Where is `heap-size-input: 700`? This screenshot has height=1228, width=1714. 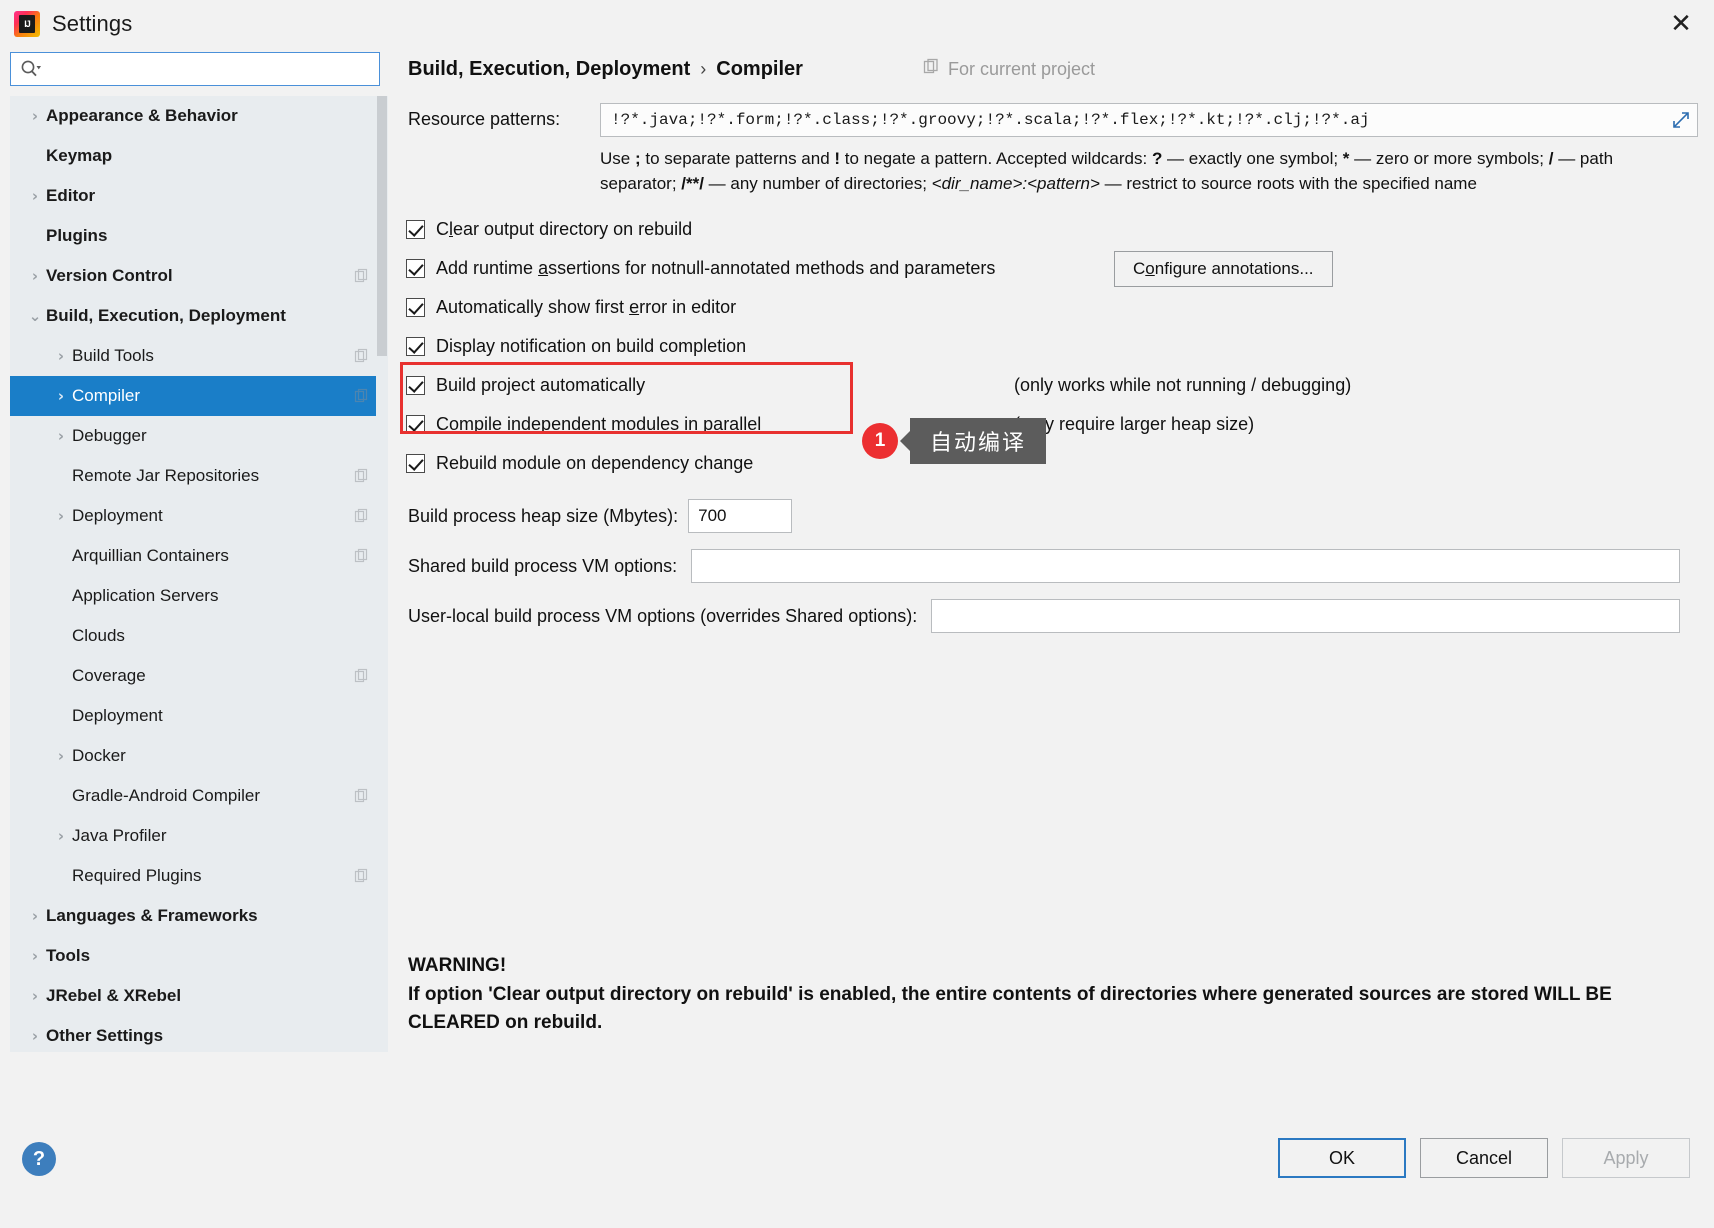 heap-size-input: 700 is located at coordinates (740, 516).